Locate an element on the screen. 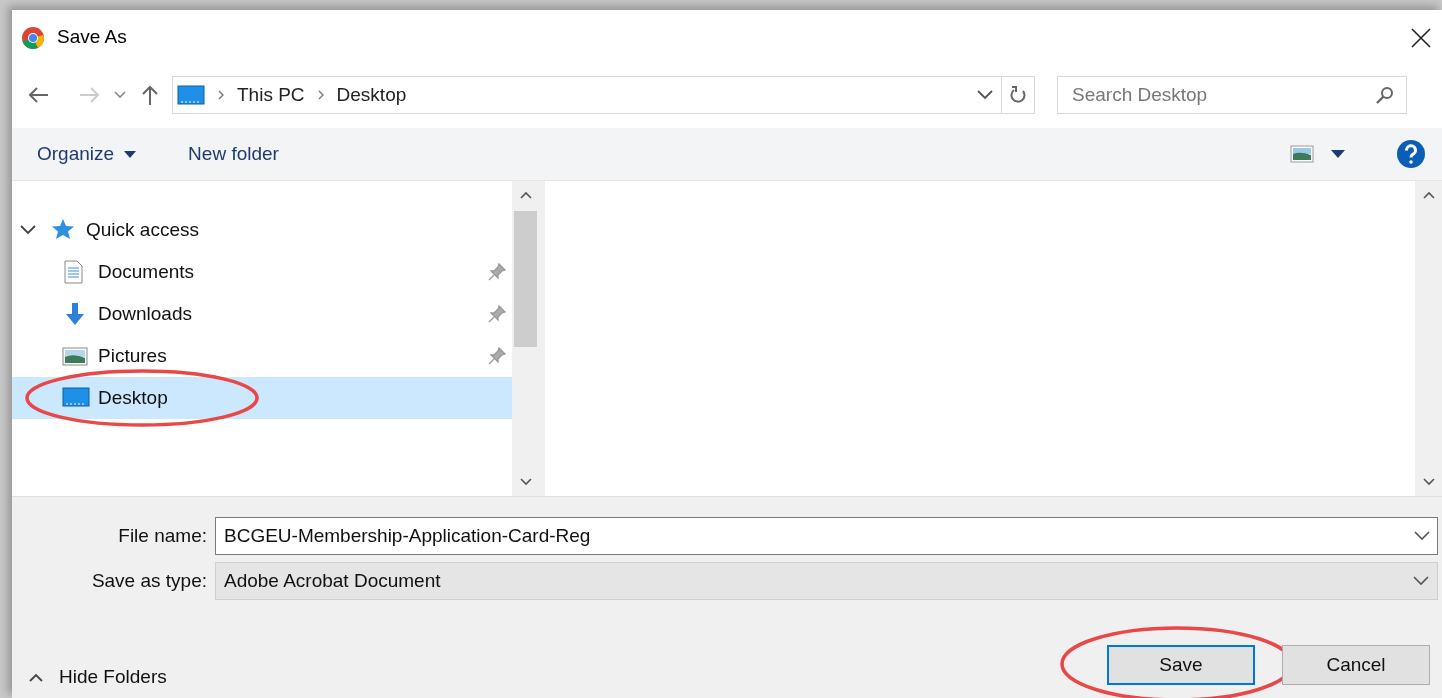 The width and height of the screenshot is (1442, 698). chevron-down-icon is located at coordinates (28, 230).